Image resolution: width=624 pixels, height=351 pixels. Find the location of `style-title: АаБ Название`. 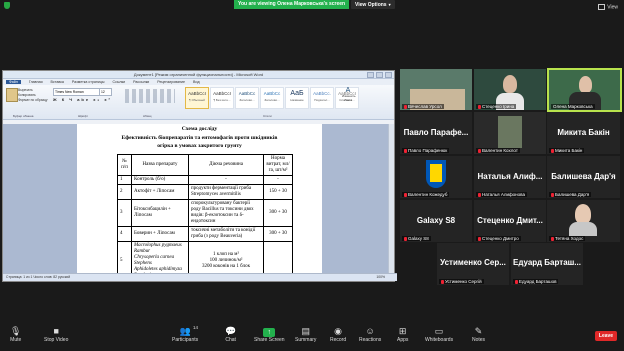

style-title: АаБ Название is located at coordinates (297, 98).